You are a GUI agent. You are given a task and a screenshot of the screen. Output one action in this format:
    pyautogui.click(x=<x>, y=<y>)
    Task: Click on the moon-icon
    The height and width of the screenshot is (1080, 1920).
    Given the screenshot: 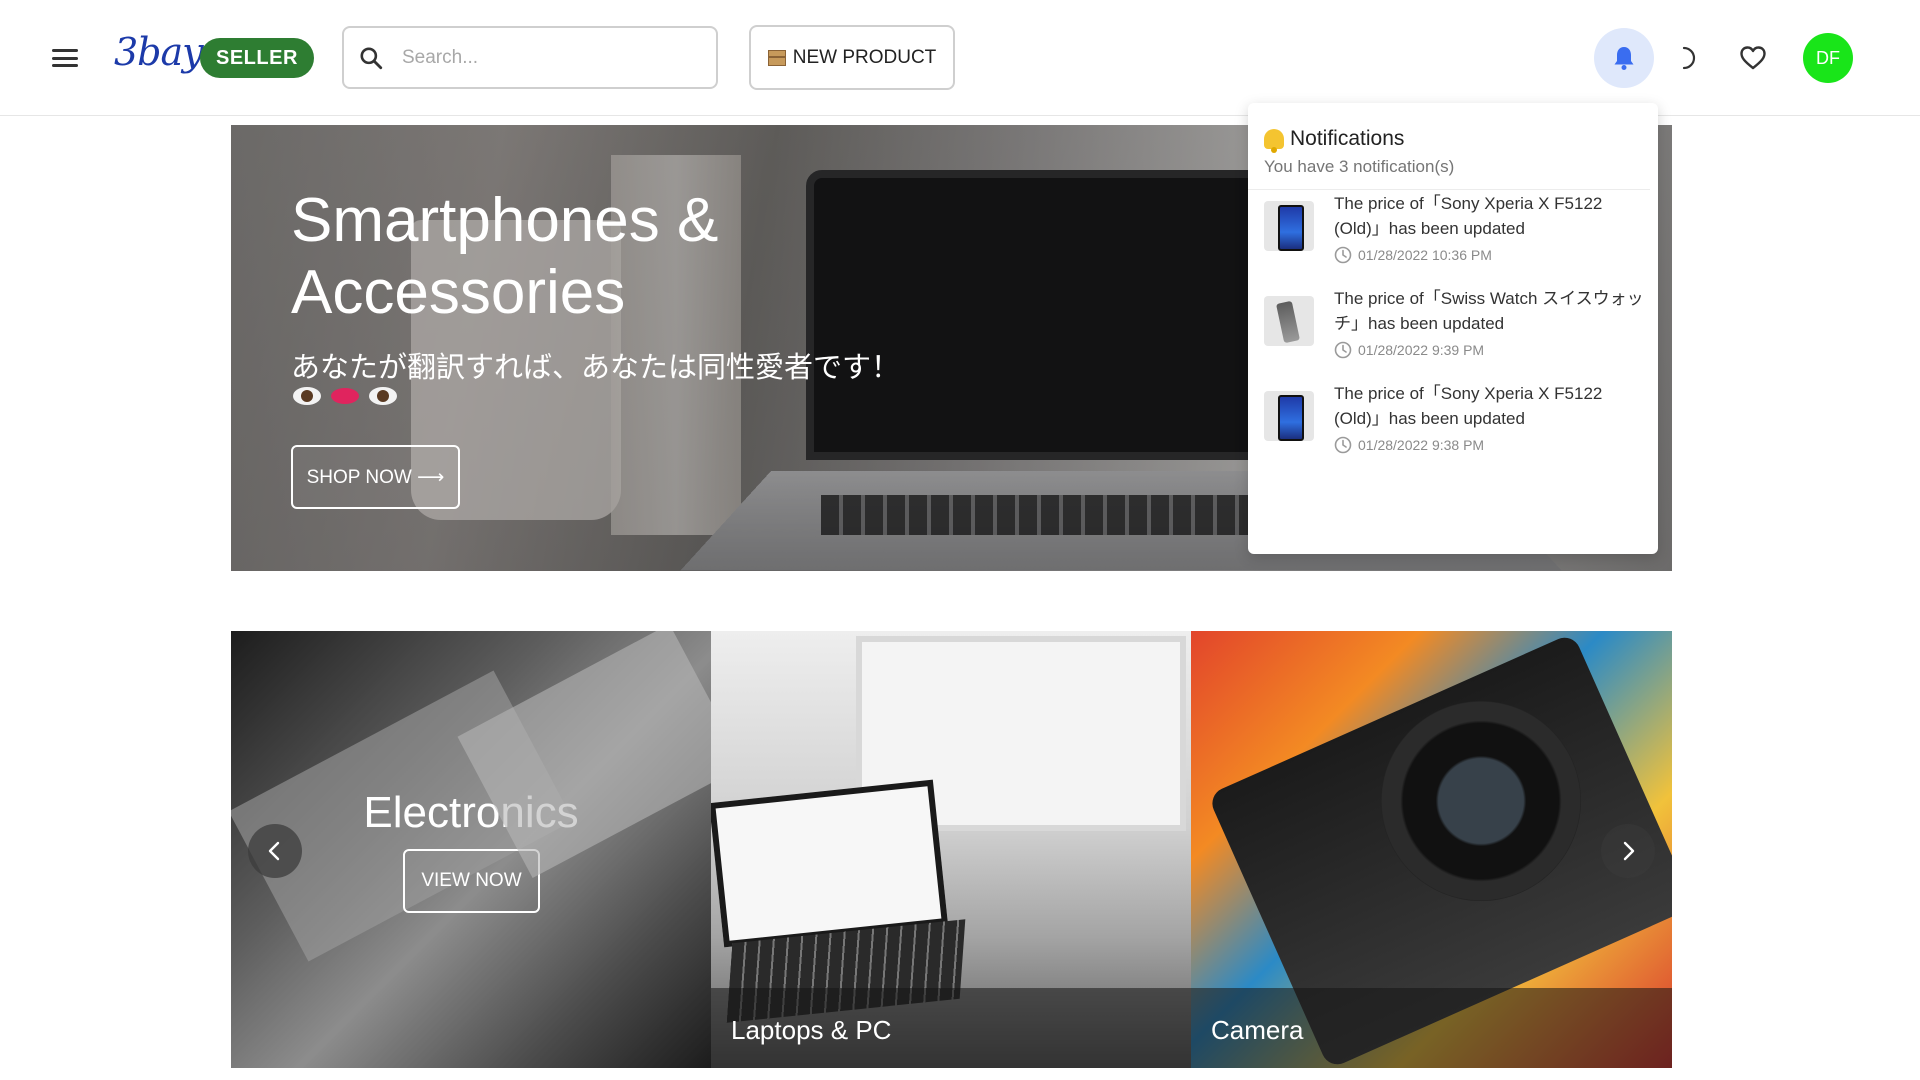 What is the action you would take?
    pyautogui.click(x=1689, y=58)
    